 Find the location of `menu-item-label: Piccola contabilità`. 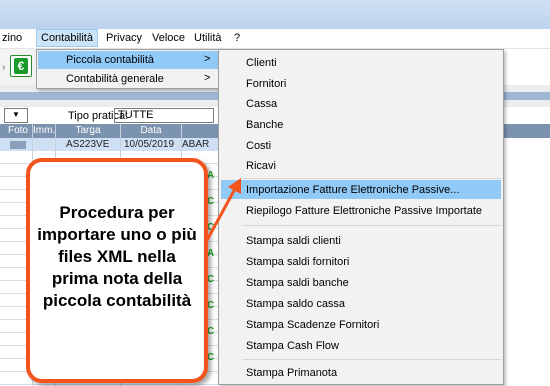

menu-item-label: Piccola contabilità is located at coordinates (110, 60).